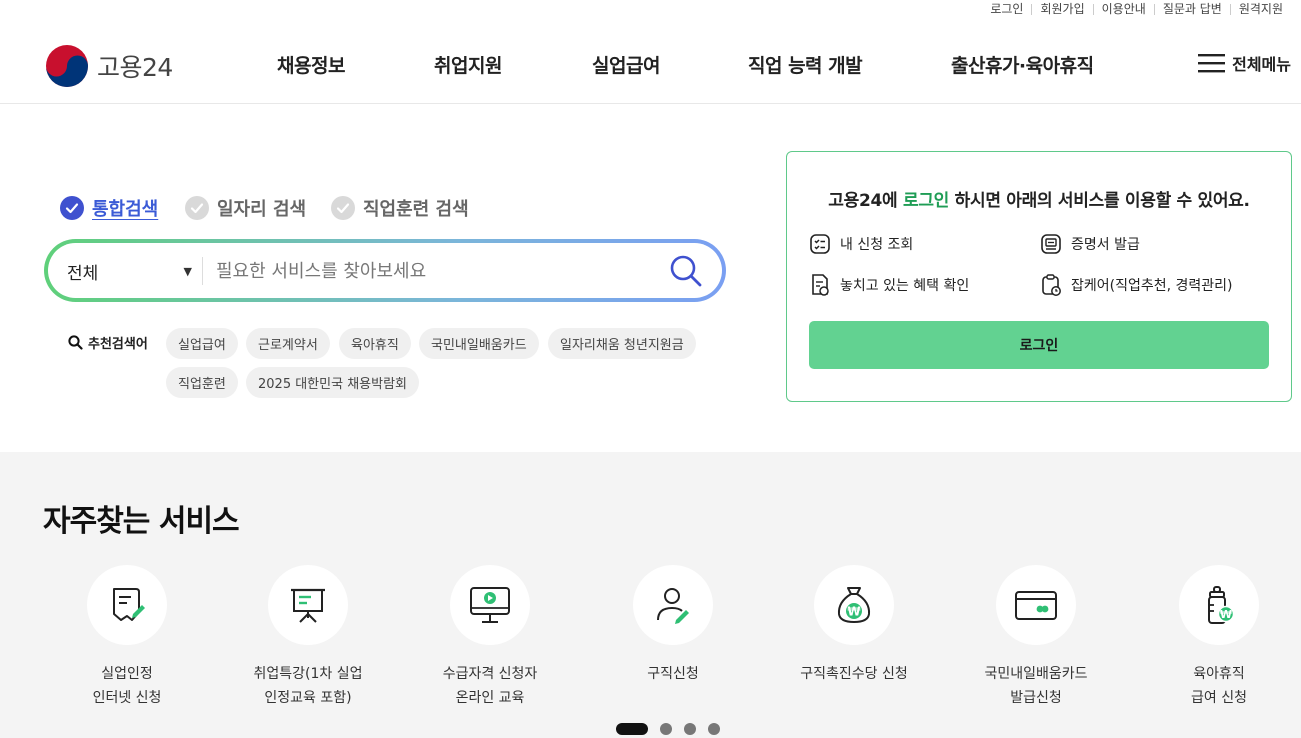 The height and width of the screenshot is (738, 1301). What do you see at coordinates (1261, 9) in the screenshot?
I see `util-remote-support-link: 원격지원` at bounding box center [1261, 9].